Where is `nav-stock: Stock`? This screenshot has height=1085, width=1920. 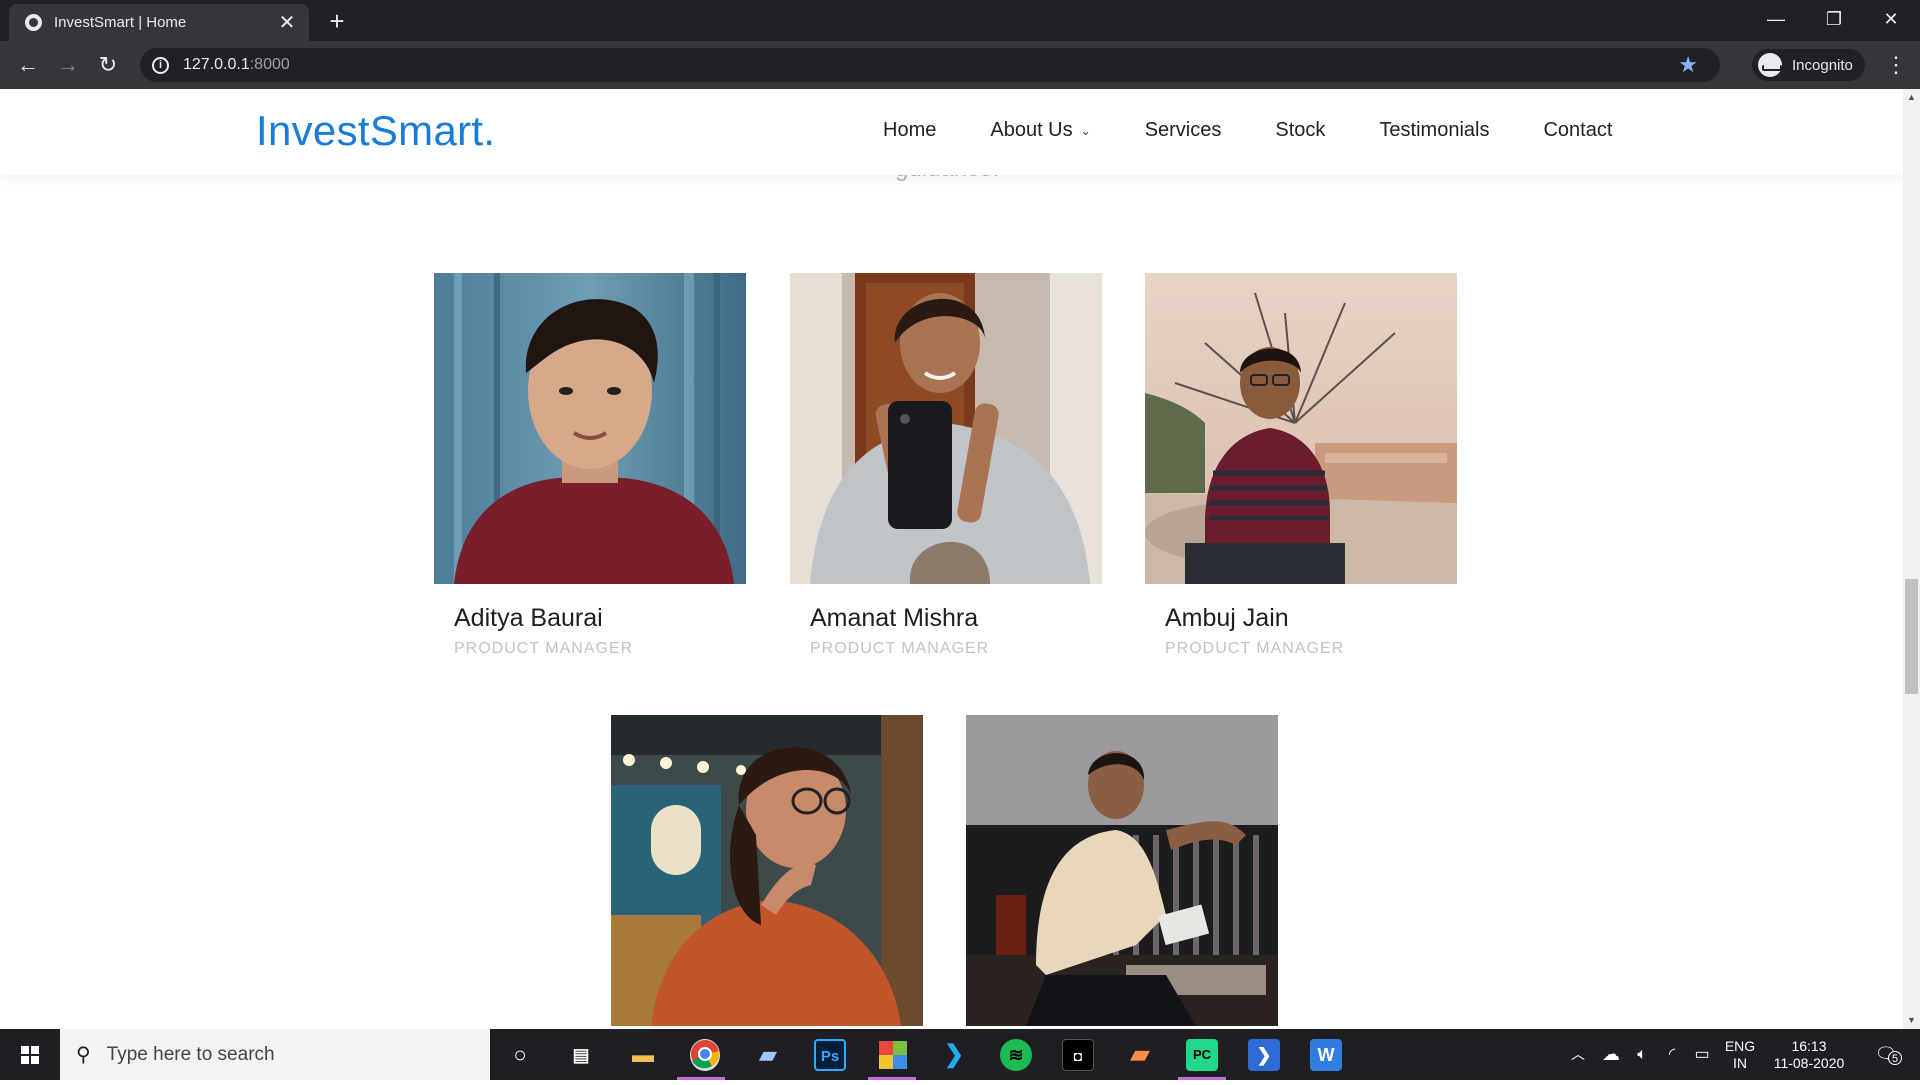
nav-stock: Stock is located at coordinates (1300, 130).